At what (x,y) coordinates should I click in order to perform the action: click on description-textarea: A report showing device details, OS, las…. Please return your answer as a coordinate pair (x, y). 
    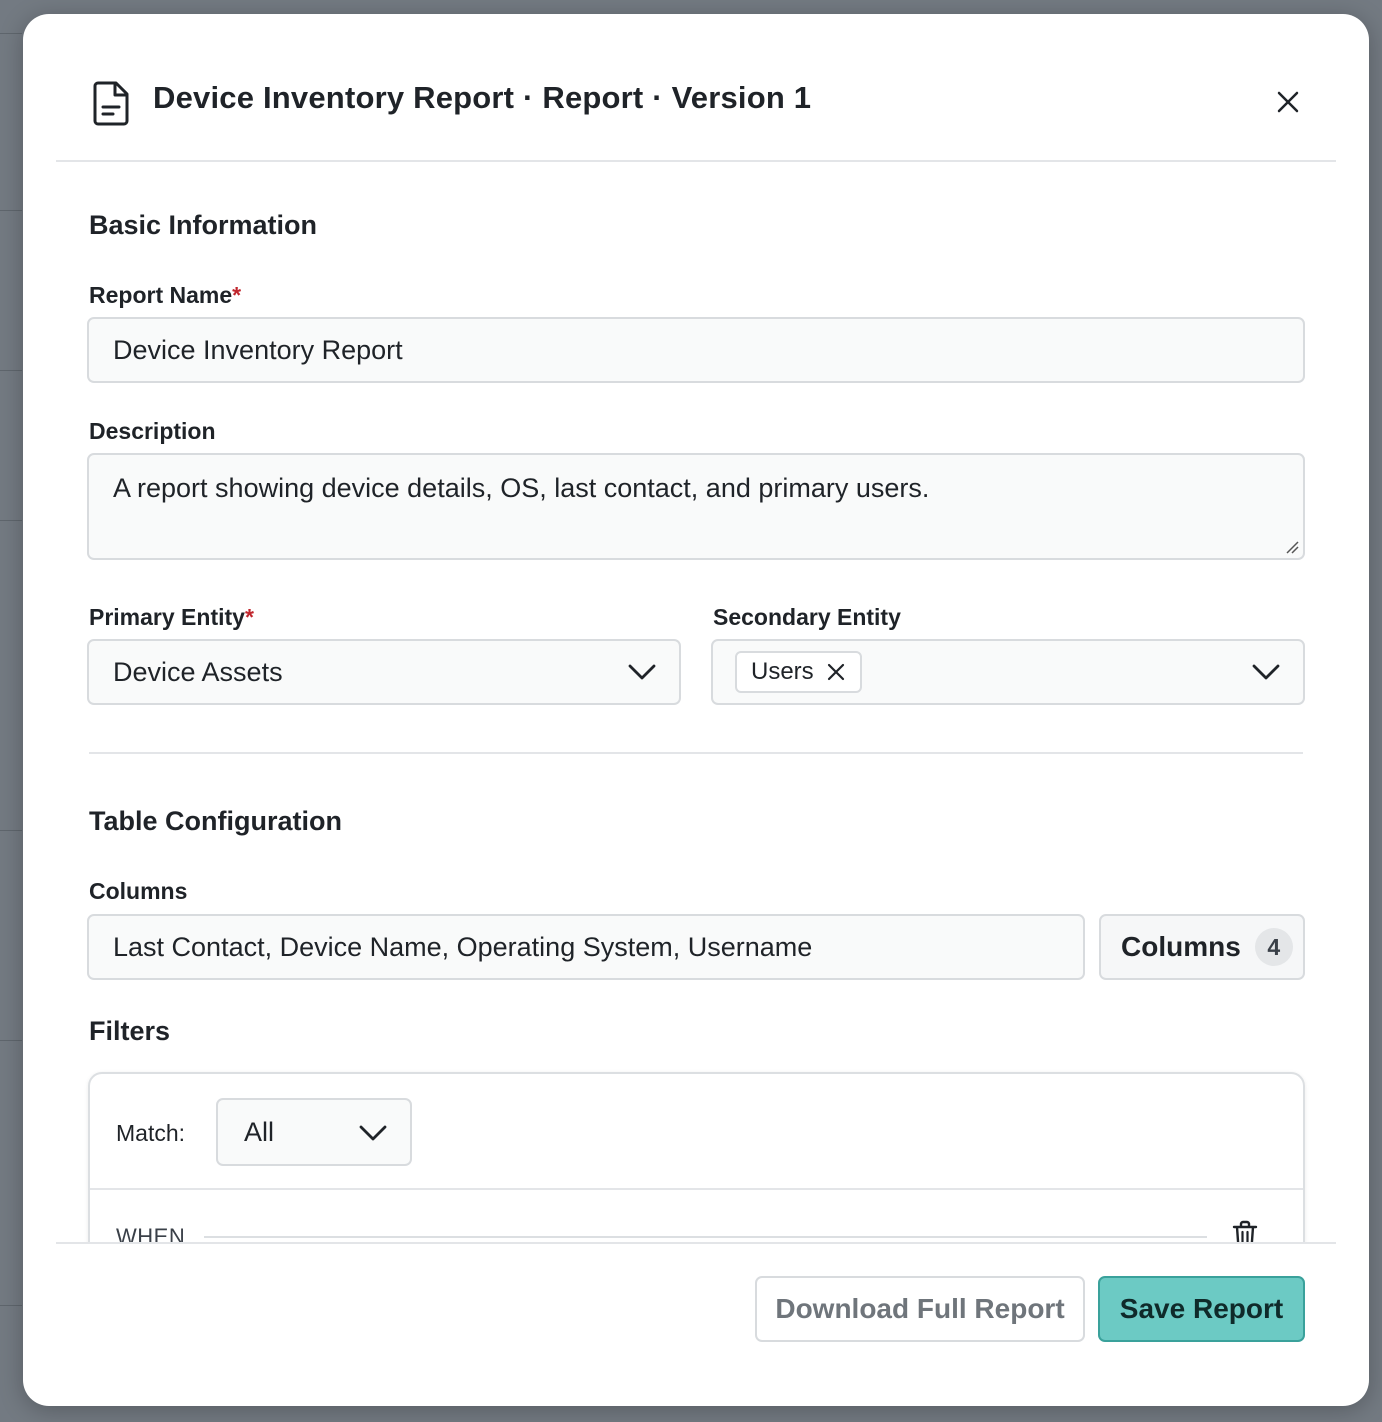
    Looking at the image, I should click on (696, 506).